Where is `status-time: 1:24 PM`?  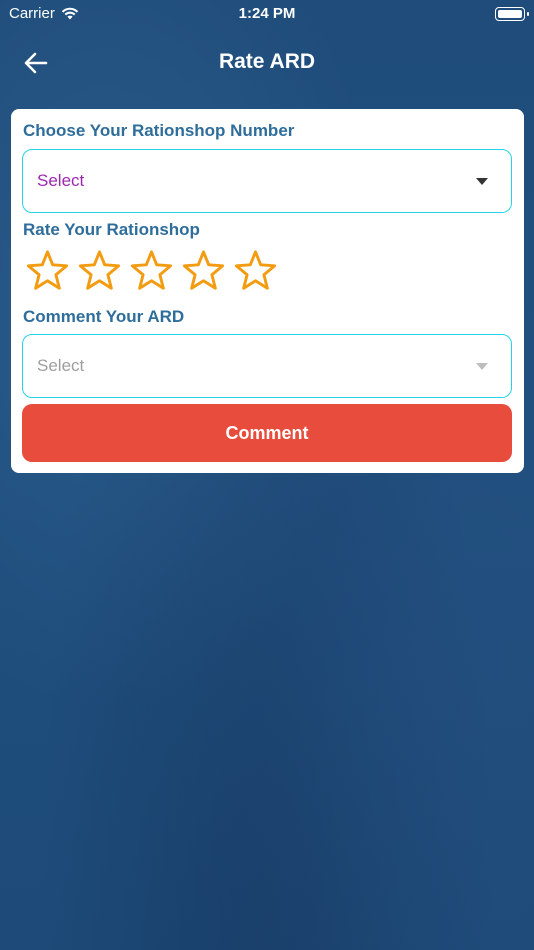 status-time: 1:24 PM is located at coordinates (267, 13).